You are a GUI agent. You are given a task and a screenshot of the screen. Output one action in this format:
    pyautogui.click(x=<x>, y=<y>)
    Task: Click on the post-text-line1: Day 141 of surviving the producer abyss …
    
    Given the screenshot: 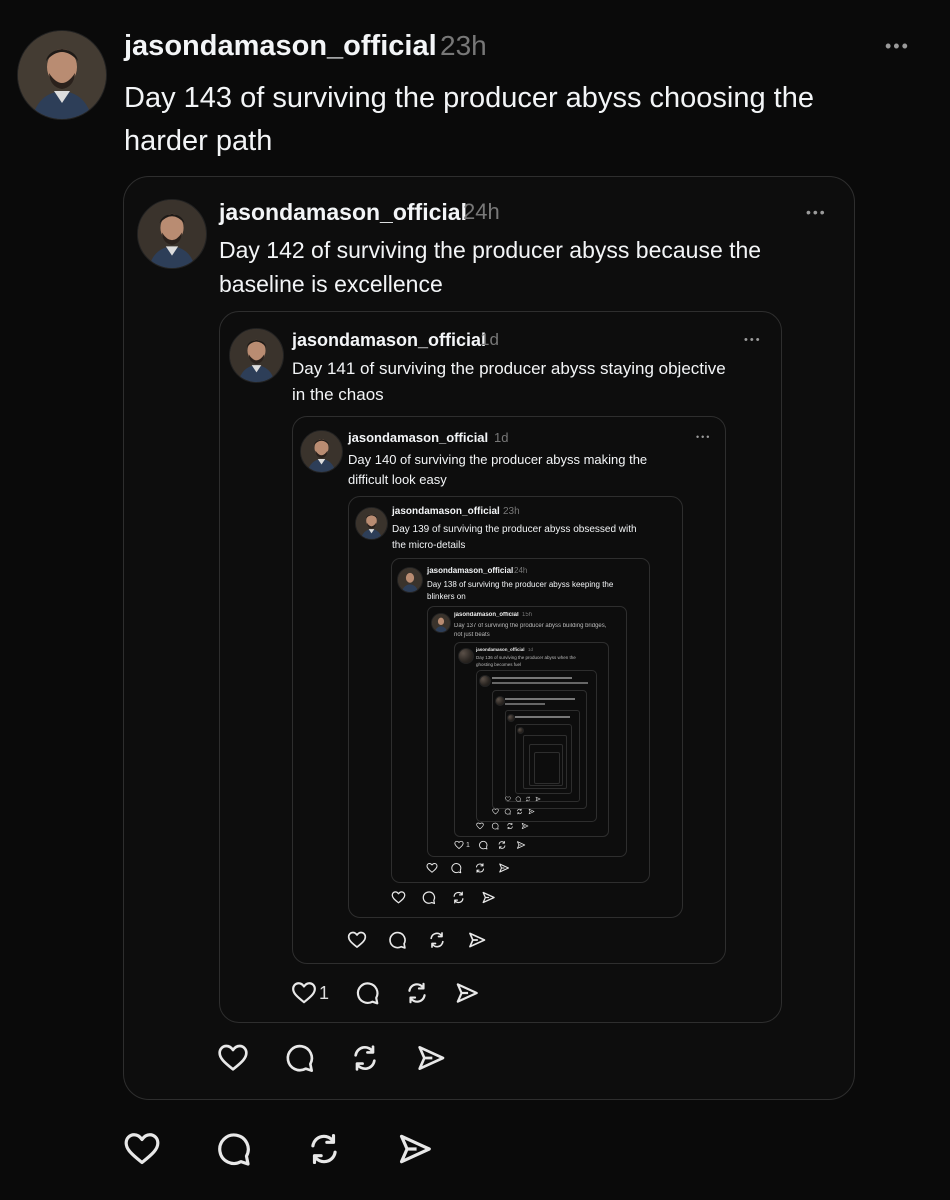 What is the action you would take?
    pyautogui.click(x=509, y=368)
    